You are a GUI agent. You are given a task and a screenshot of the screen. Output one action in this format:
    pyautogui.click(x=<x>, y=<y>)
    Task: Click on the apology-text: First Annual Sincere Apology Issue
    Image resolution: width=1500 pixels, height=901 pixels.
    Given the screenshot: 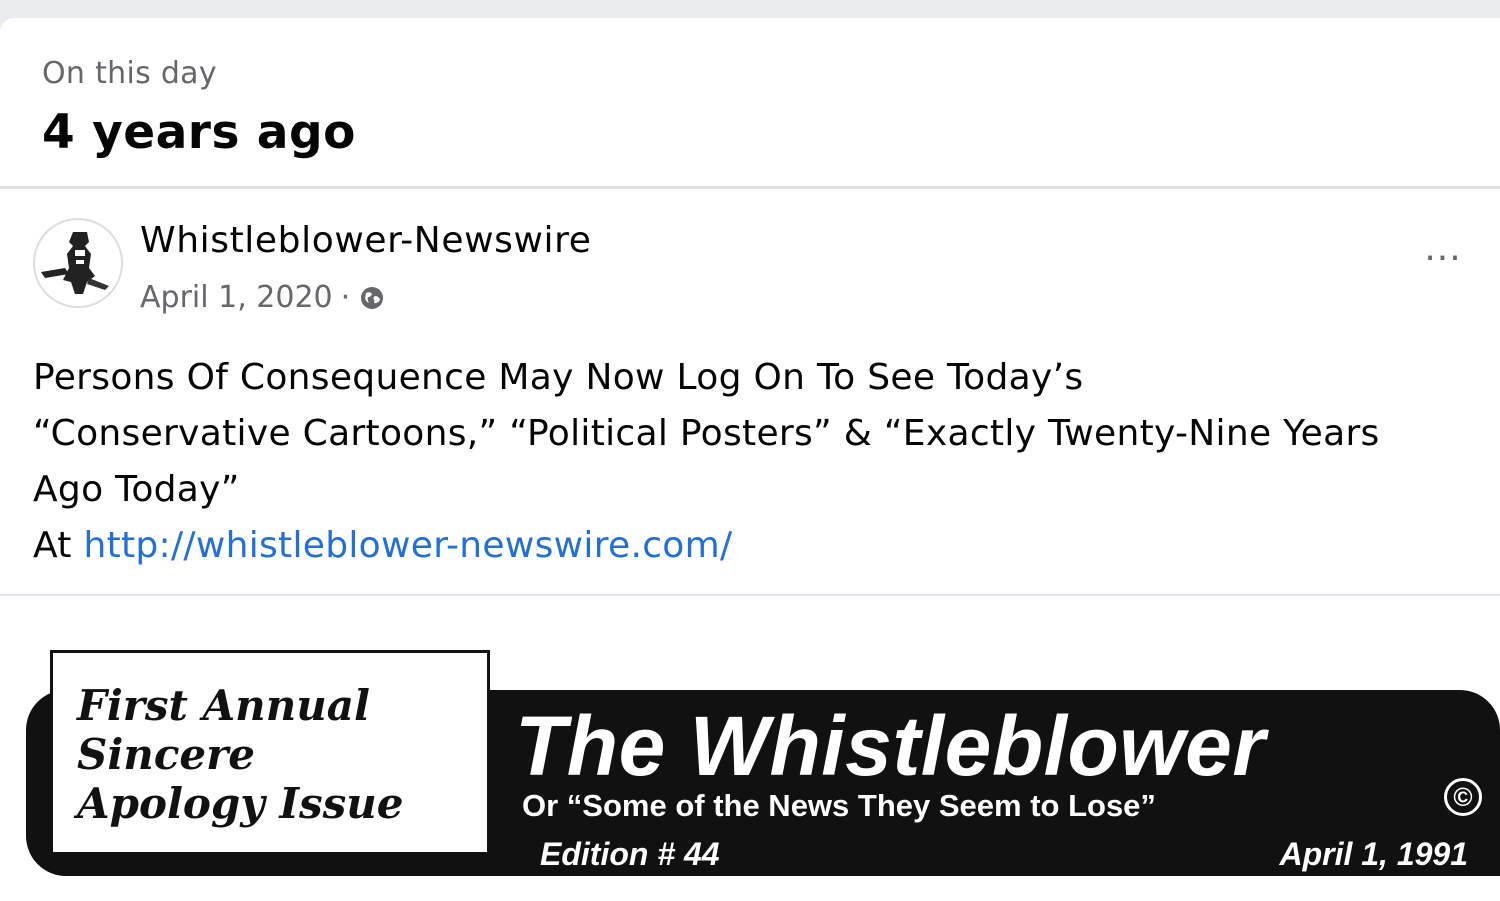 What is the action you would take?
    pyautogui.click(x=240, y=754)
    